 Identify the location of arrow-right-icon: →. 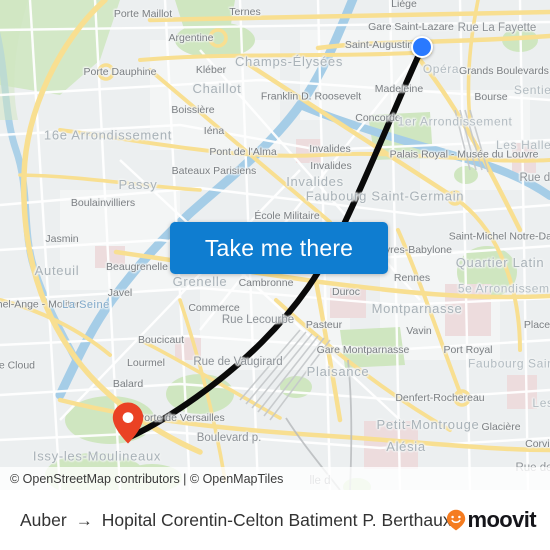
(84, 520).